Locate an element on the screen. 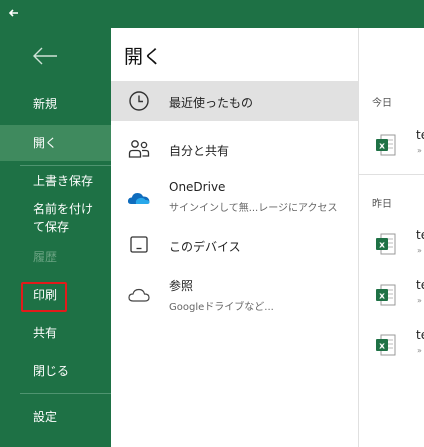  group-header-today: 今日 is located at coordinates (382, 103).